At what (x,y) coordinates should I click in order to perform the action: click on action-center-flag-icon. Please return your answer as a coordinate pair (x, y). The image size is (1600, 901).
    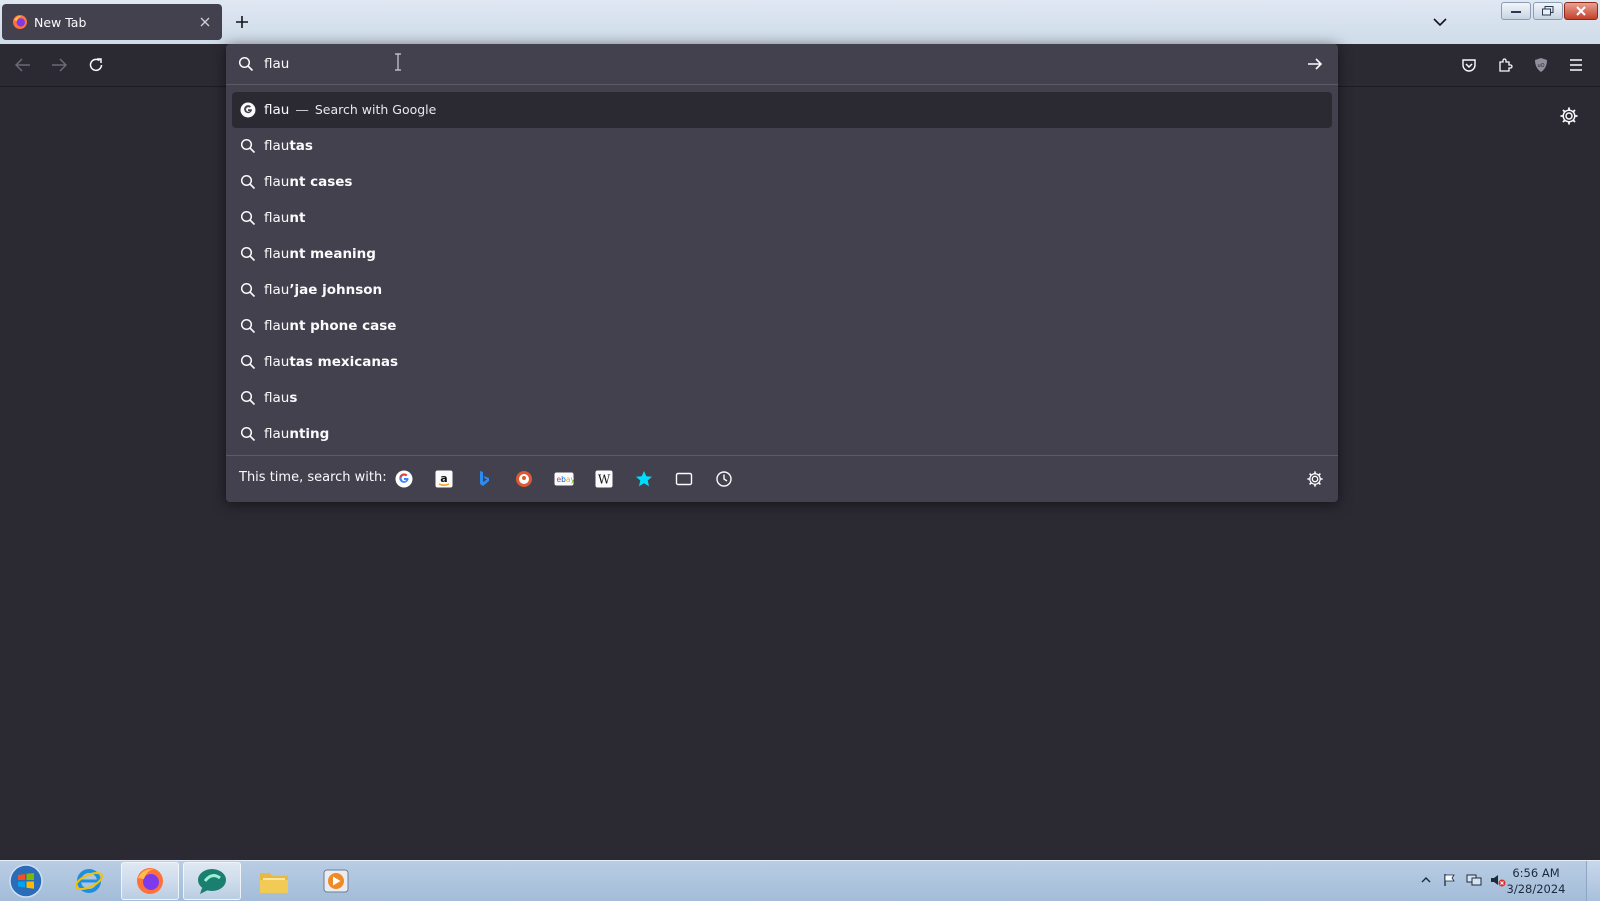
    Looking at the image, I should click on (1450, 880).